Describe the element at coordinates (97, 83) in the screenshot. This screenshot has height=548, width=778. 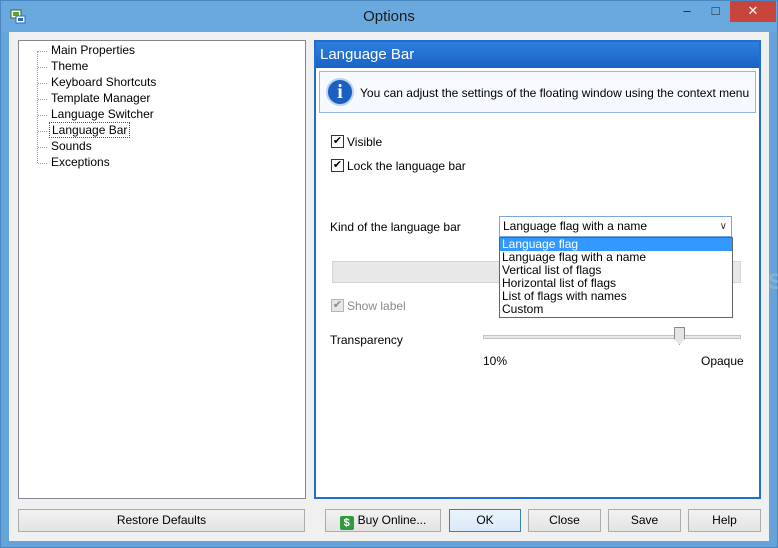
I see `tree-item-keyboard-shortcuts: Keyboard Shortcuts` at that location.